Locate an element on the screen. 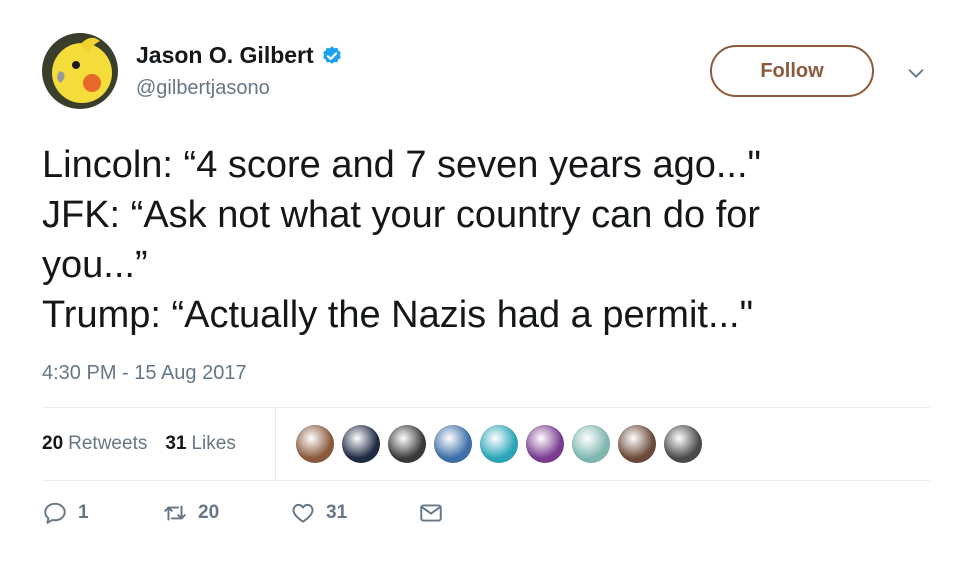 The width and height of the screenshot is (980, 570). retweets-count: 20 is located at coordinates (53, 443).